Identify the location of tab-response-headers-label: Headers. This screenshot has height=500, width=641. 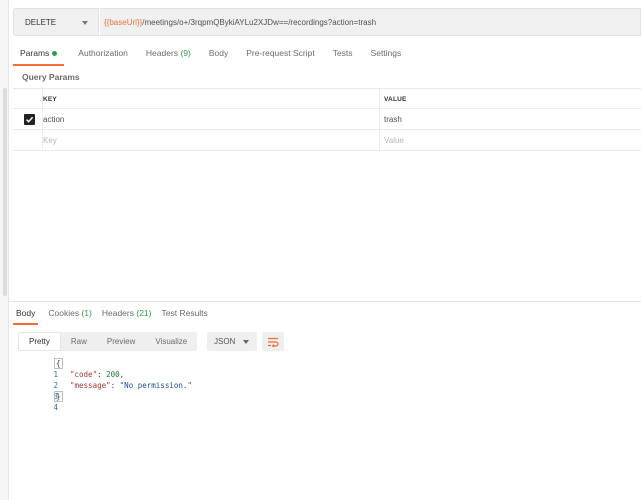
(117, 313).